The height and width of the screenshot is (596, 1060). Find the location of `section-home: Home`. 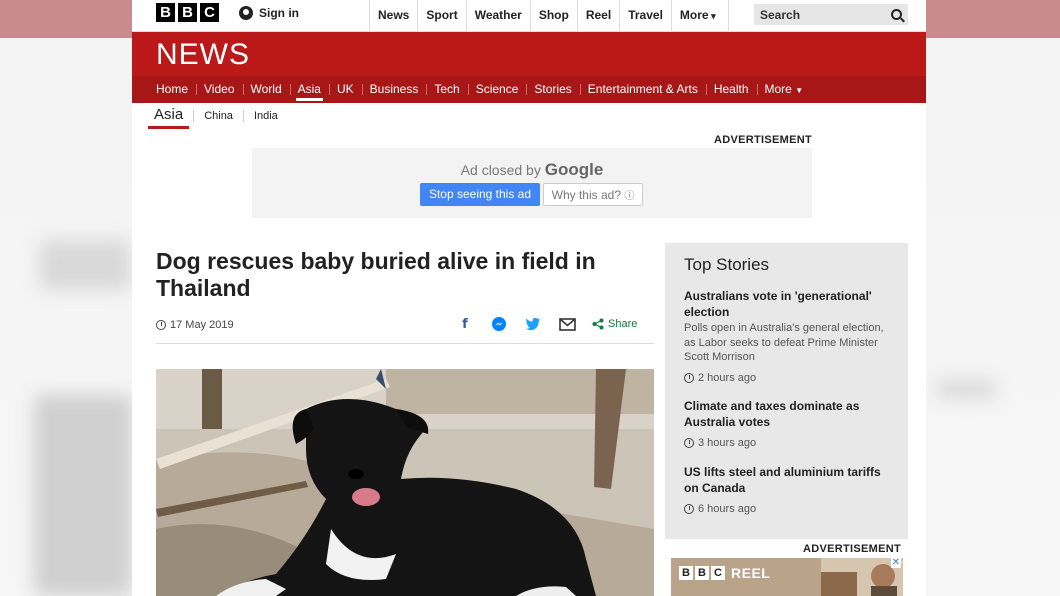

section-home: Home is located at coordinates (172, 89).